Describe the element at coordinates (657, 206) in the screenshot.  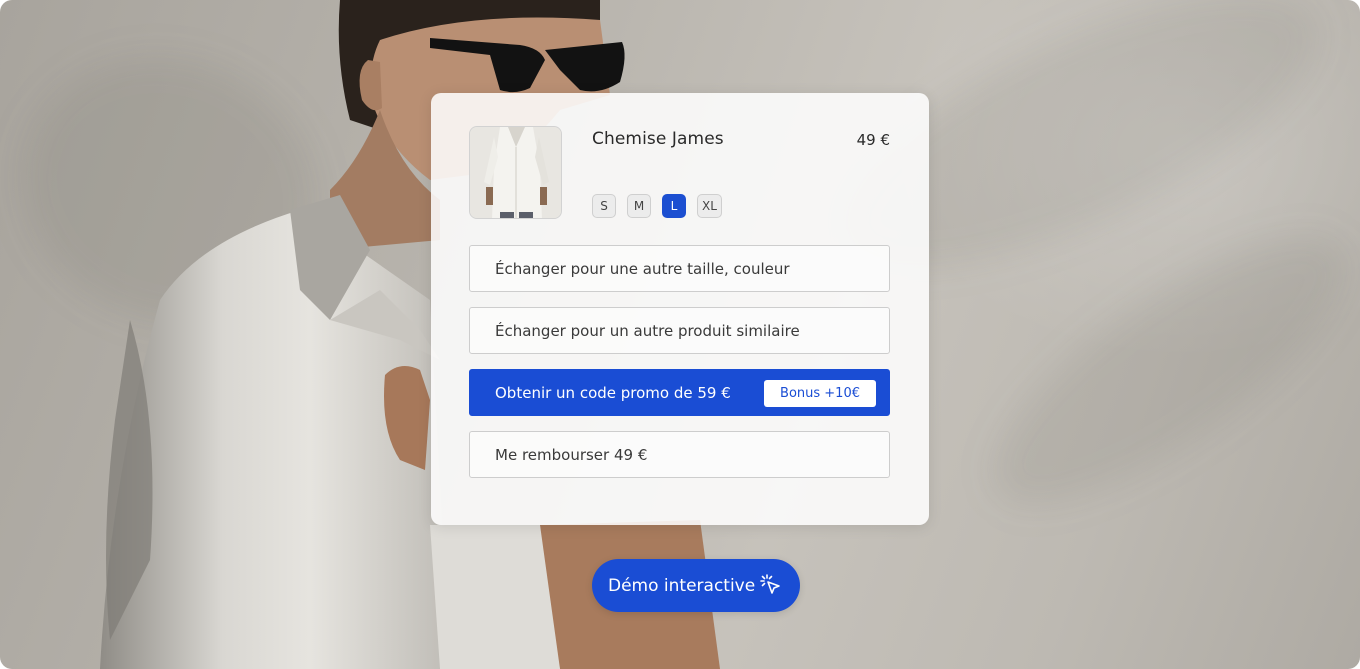
I see `size-selector: S M L XL` at that location.